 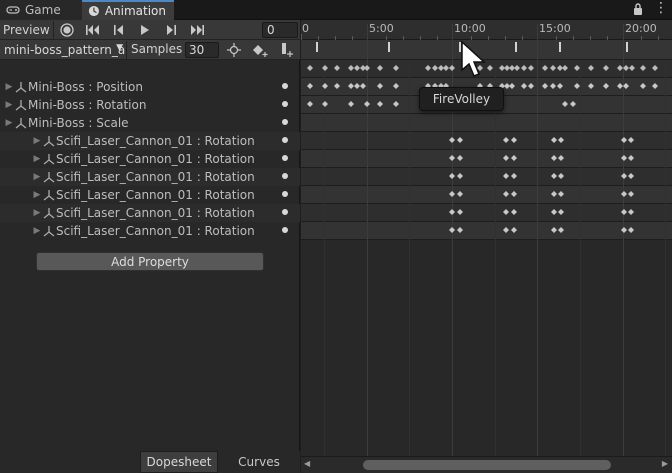 What do you see at coordinates (336, 10) in the screenshot?
I see `window-tab-bar: Game Animation ⋮` at bounding box center [336, 10].